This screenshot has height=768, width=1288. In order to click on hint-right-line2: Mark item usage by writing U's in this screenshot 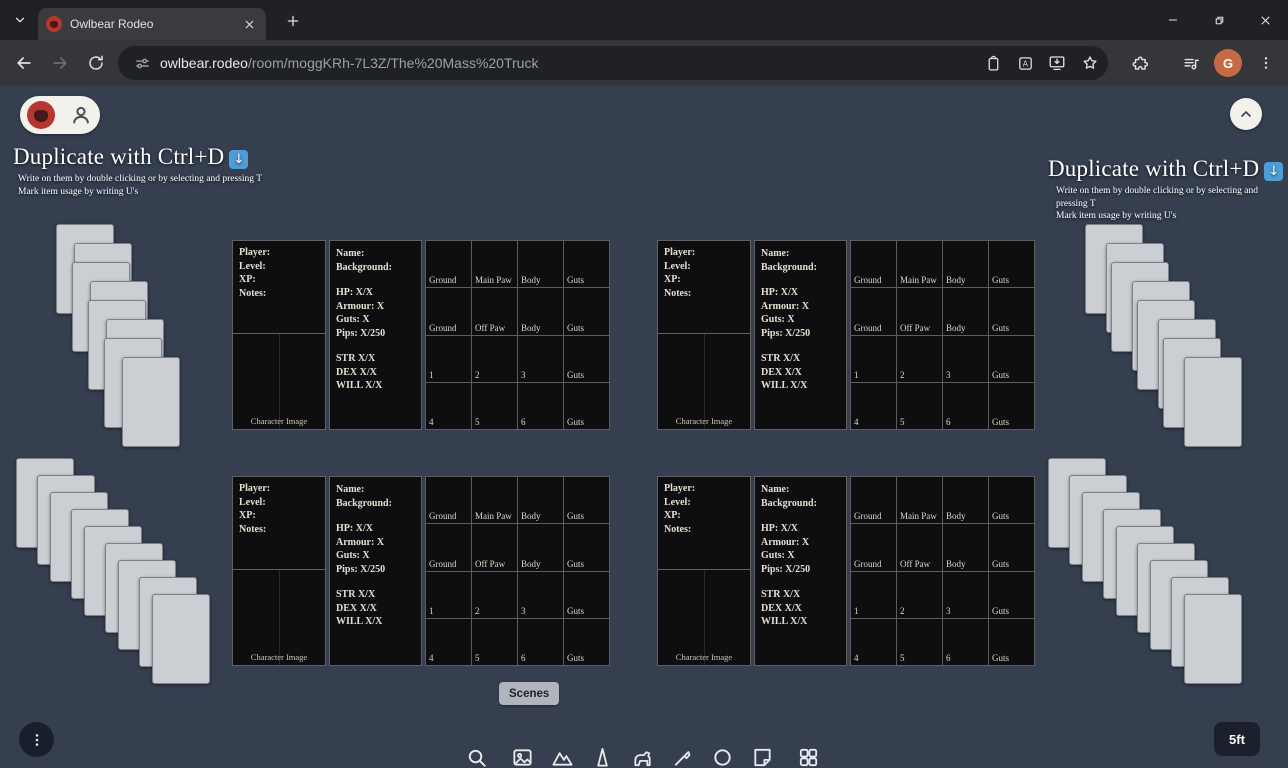, I will do `click(1116, 216)`.